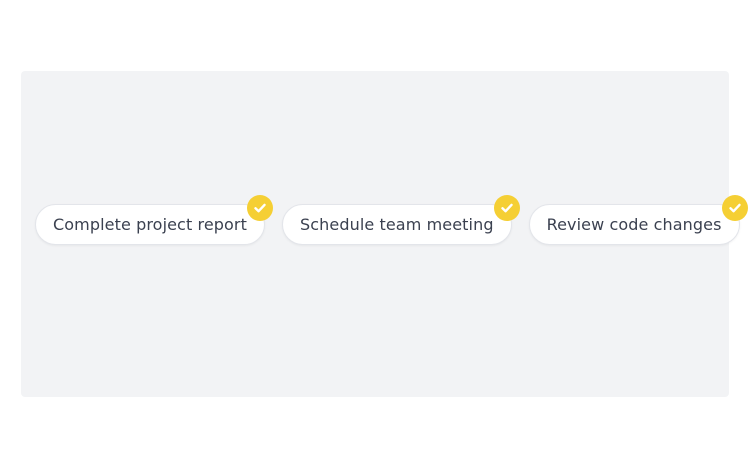 This screenshot has width=750, height=469. I want to click on task-chip: Schedule team meeting, so click(400, 220).